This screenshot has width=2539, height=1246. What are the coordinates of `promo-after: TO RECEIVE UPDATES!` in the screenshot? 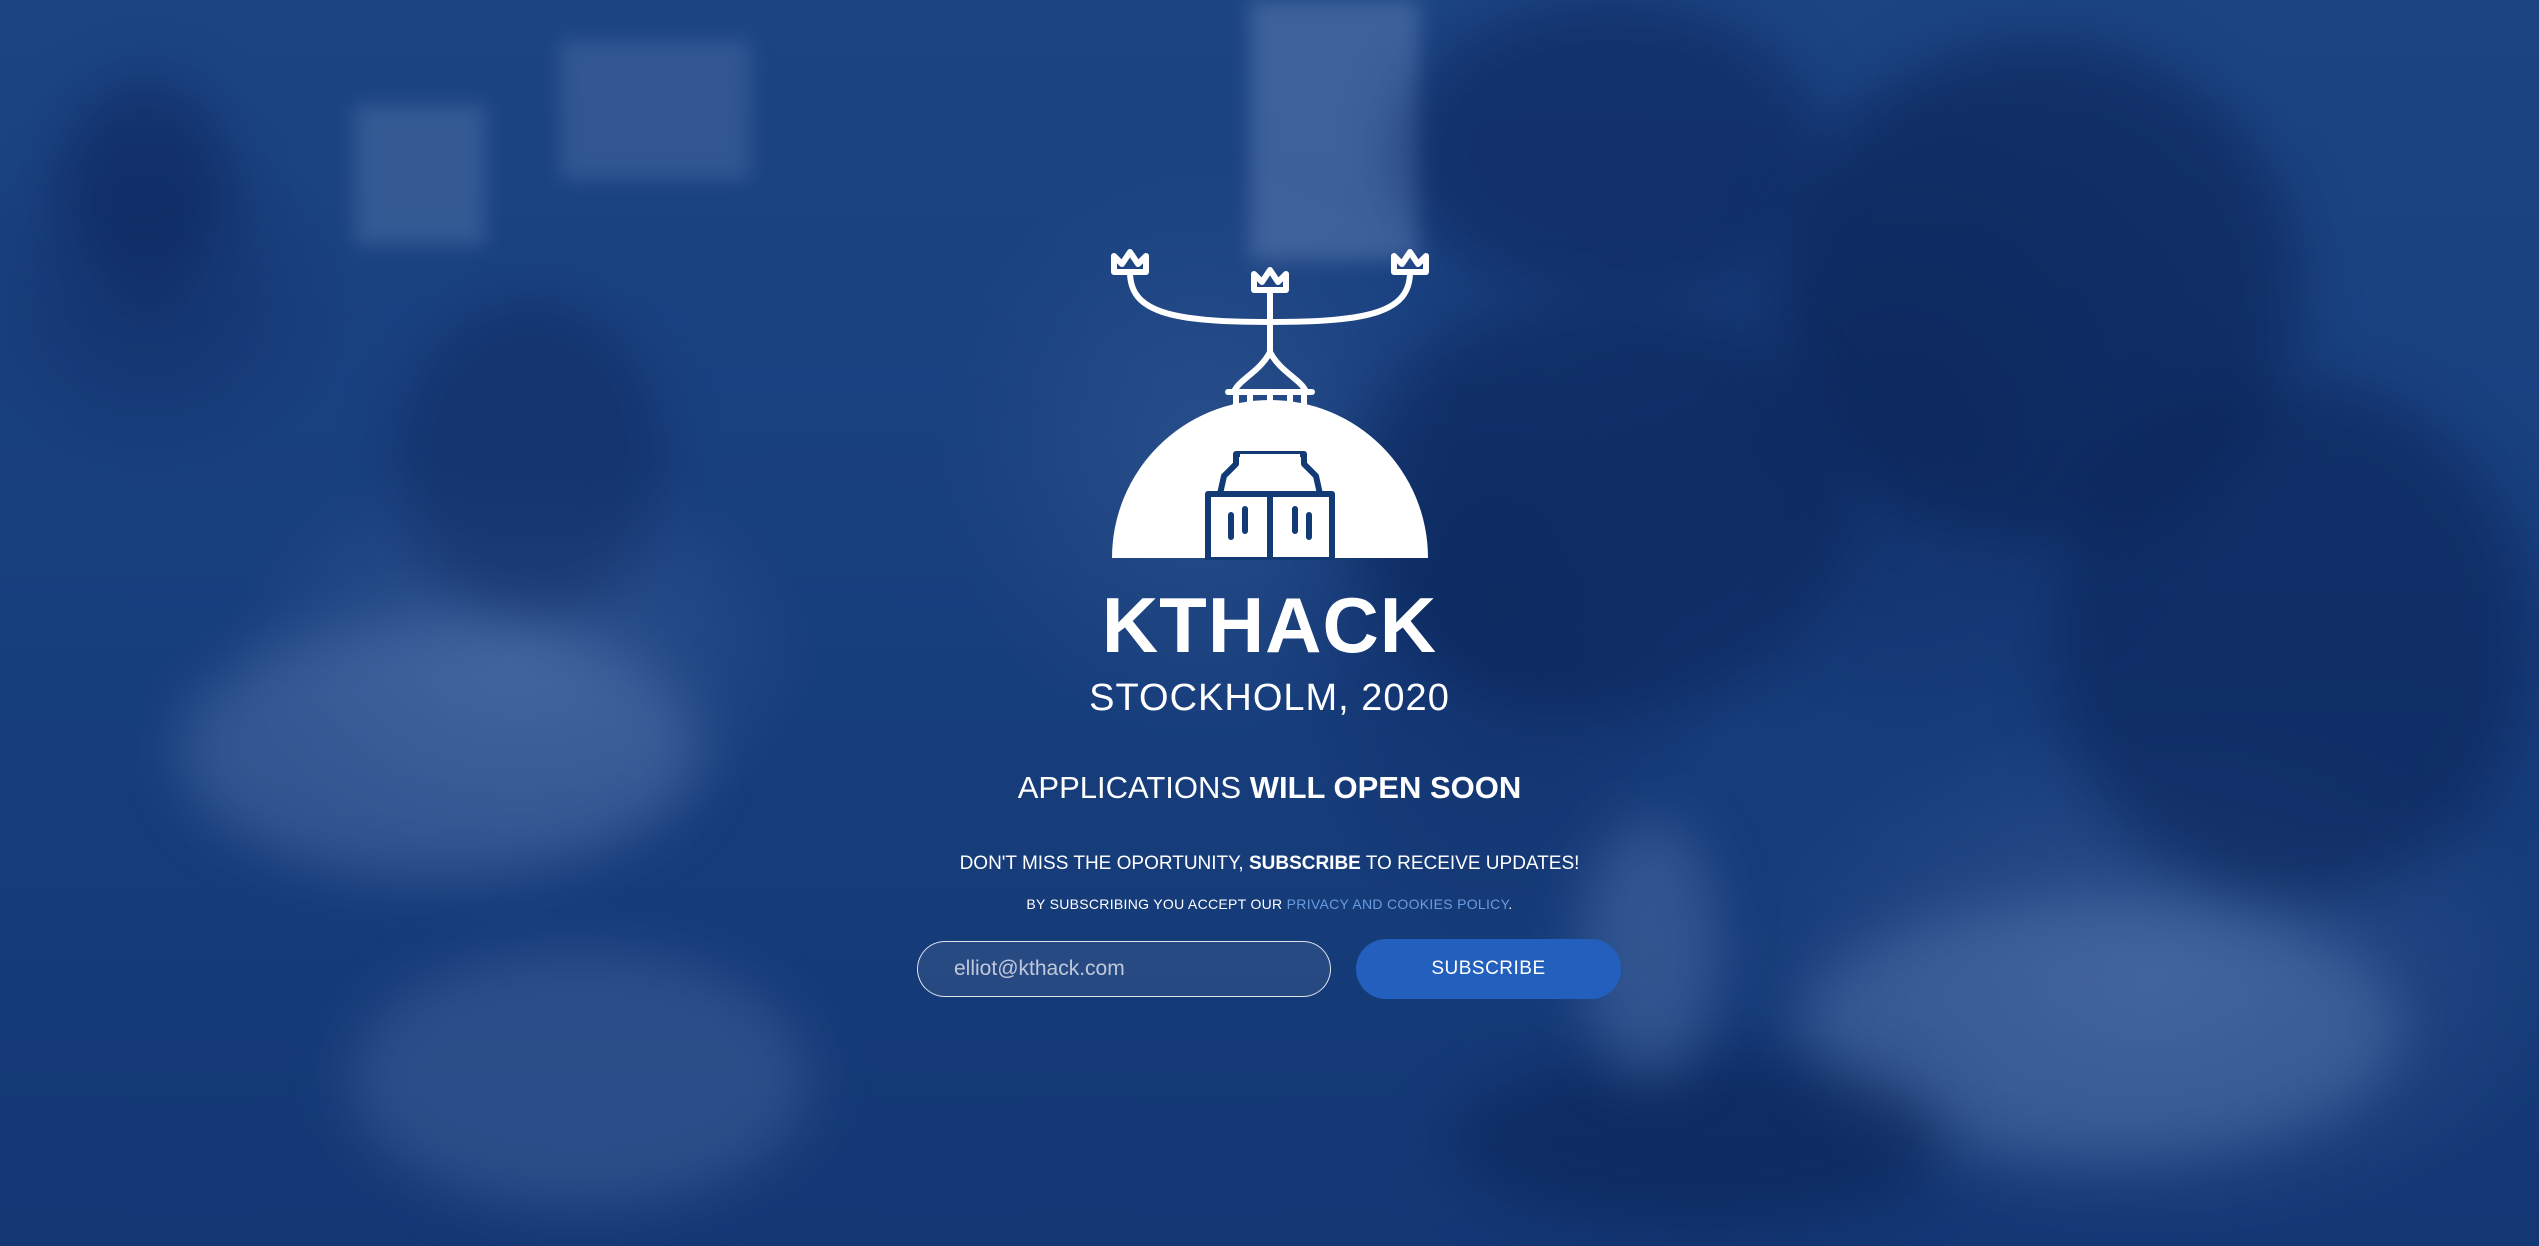 It's located at (1470, 863).